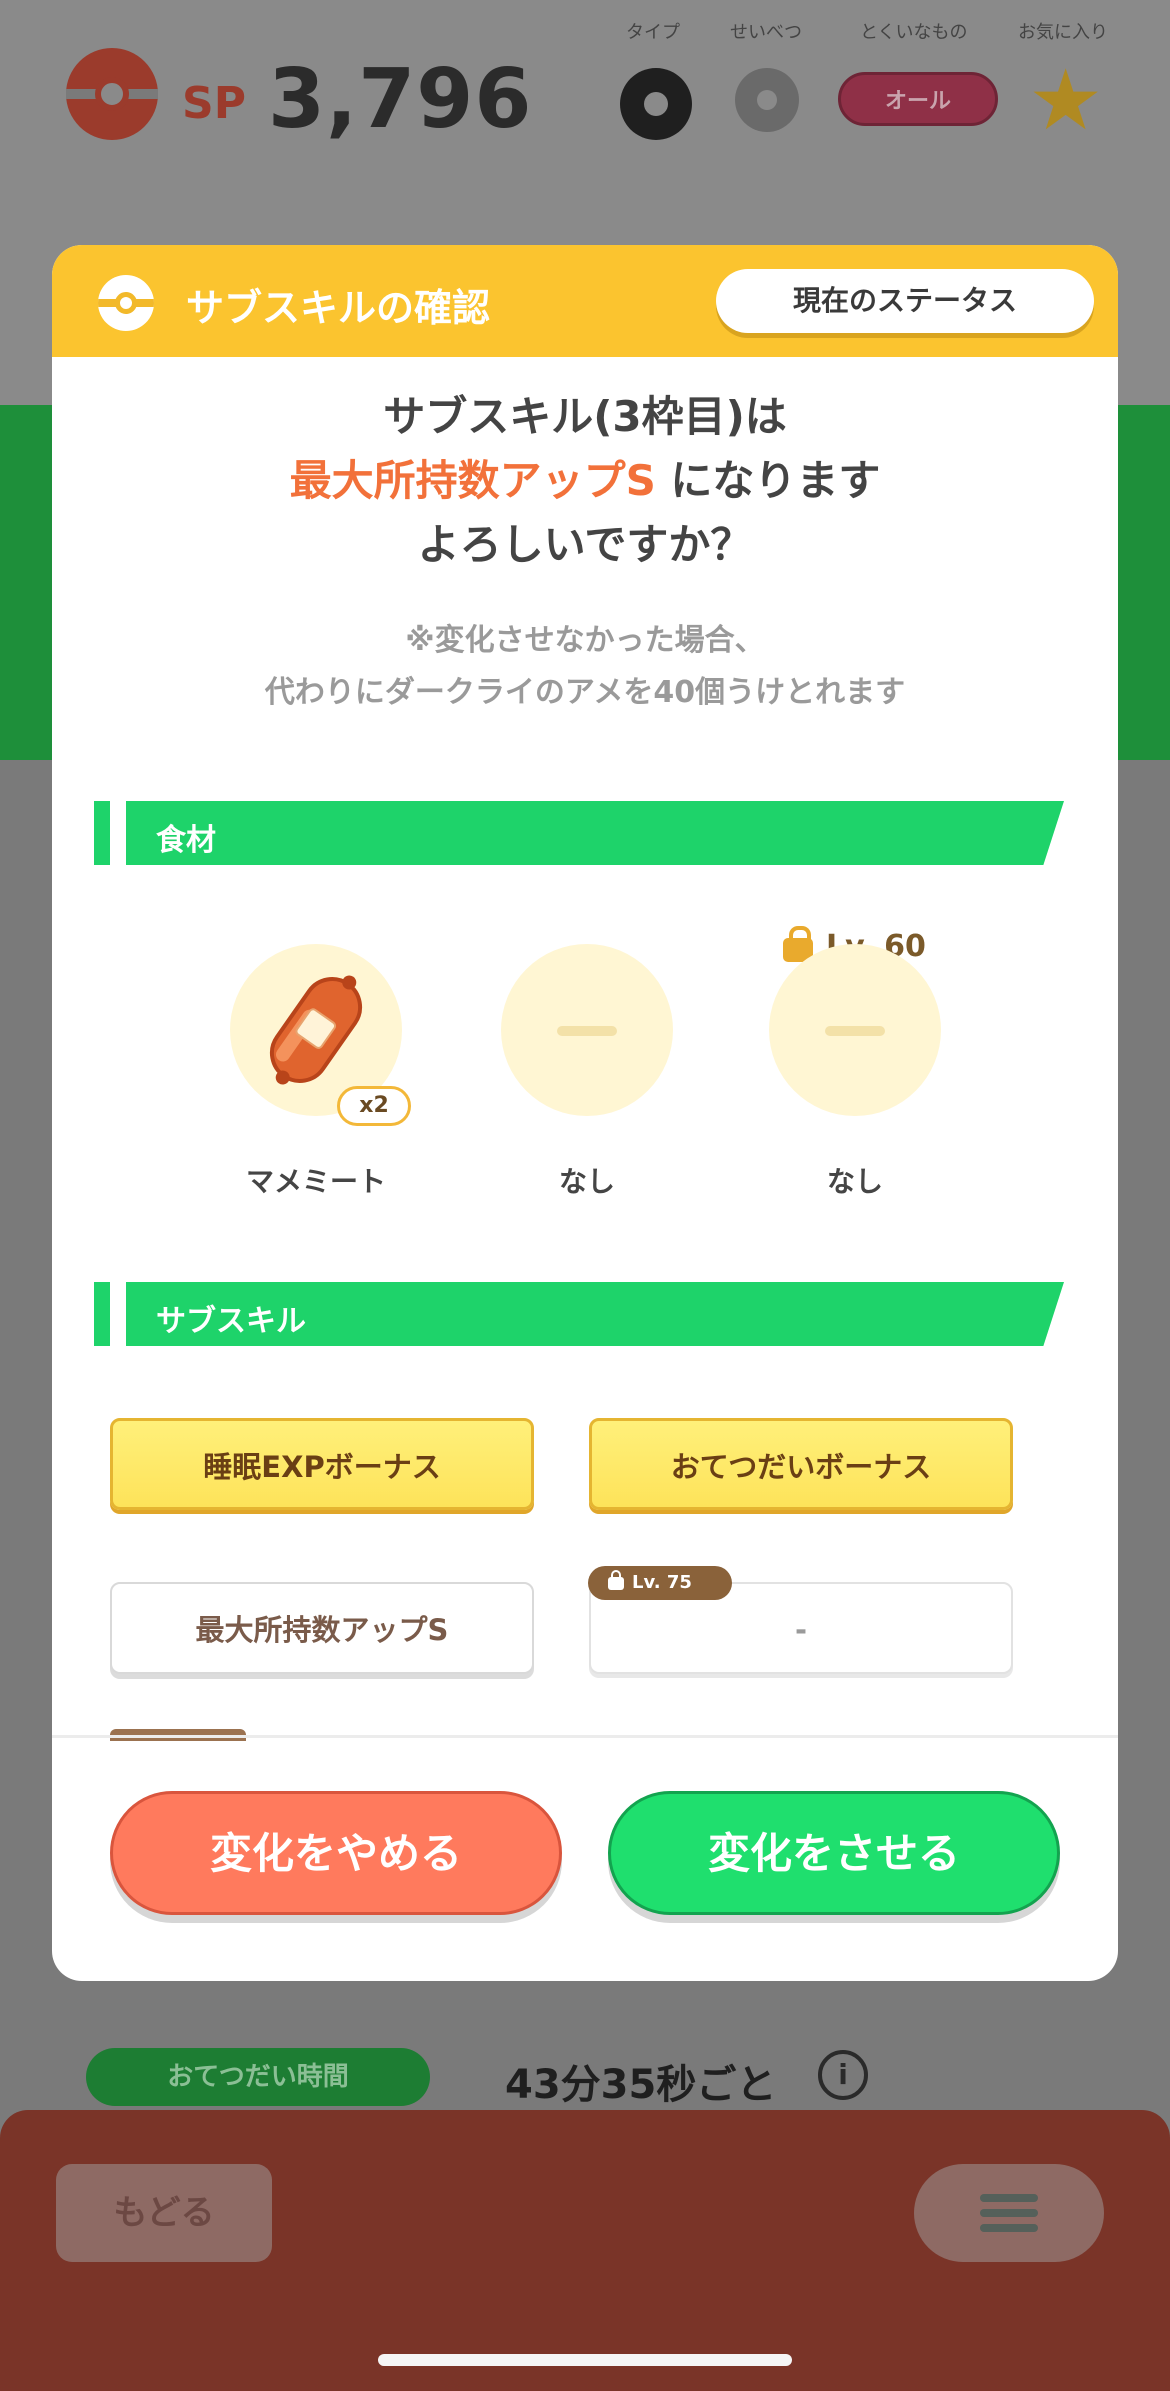 The height and width of the screenshot is (2391, 1170). I want to click on sp-value: 3,796, so click(400, 99).